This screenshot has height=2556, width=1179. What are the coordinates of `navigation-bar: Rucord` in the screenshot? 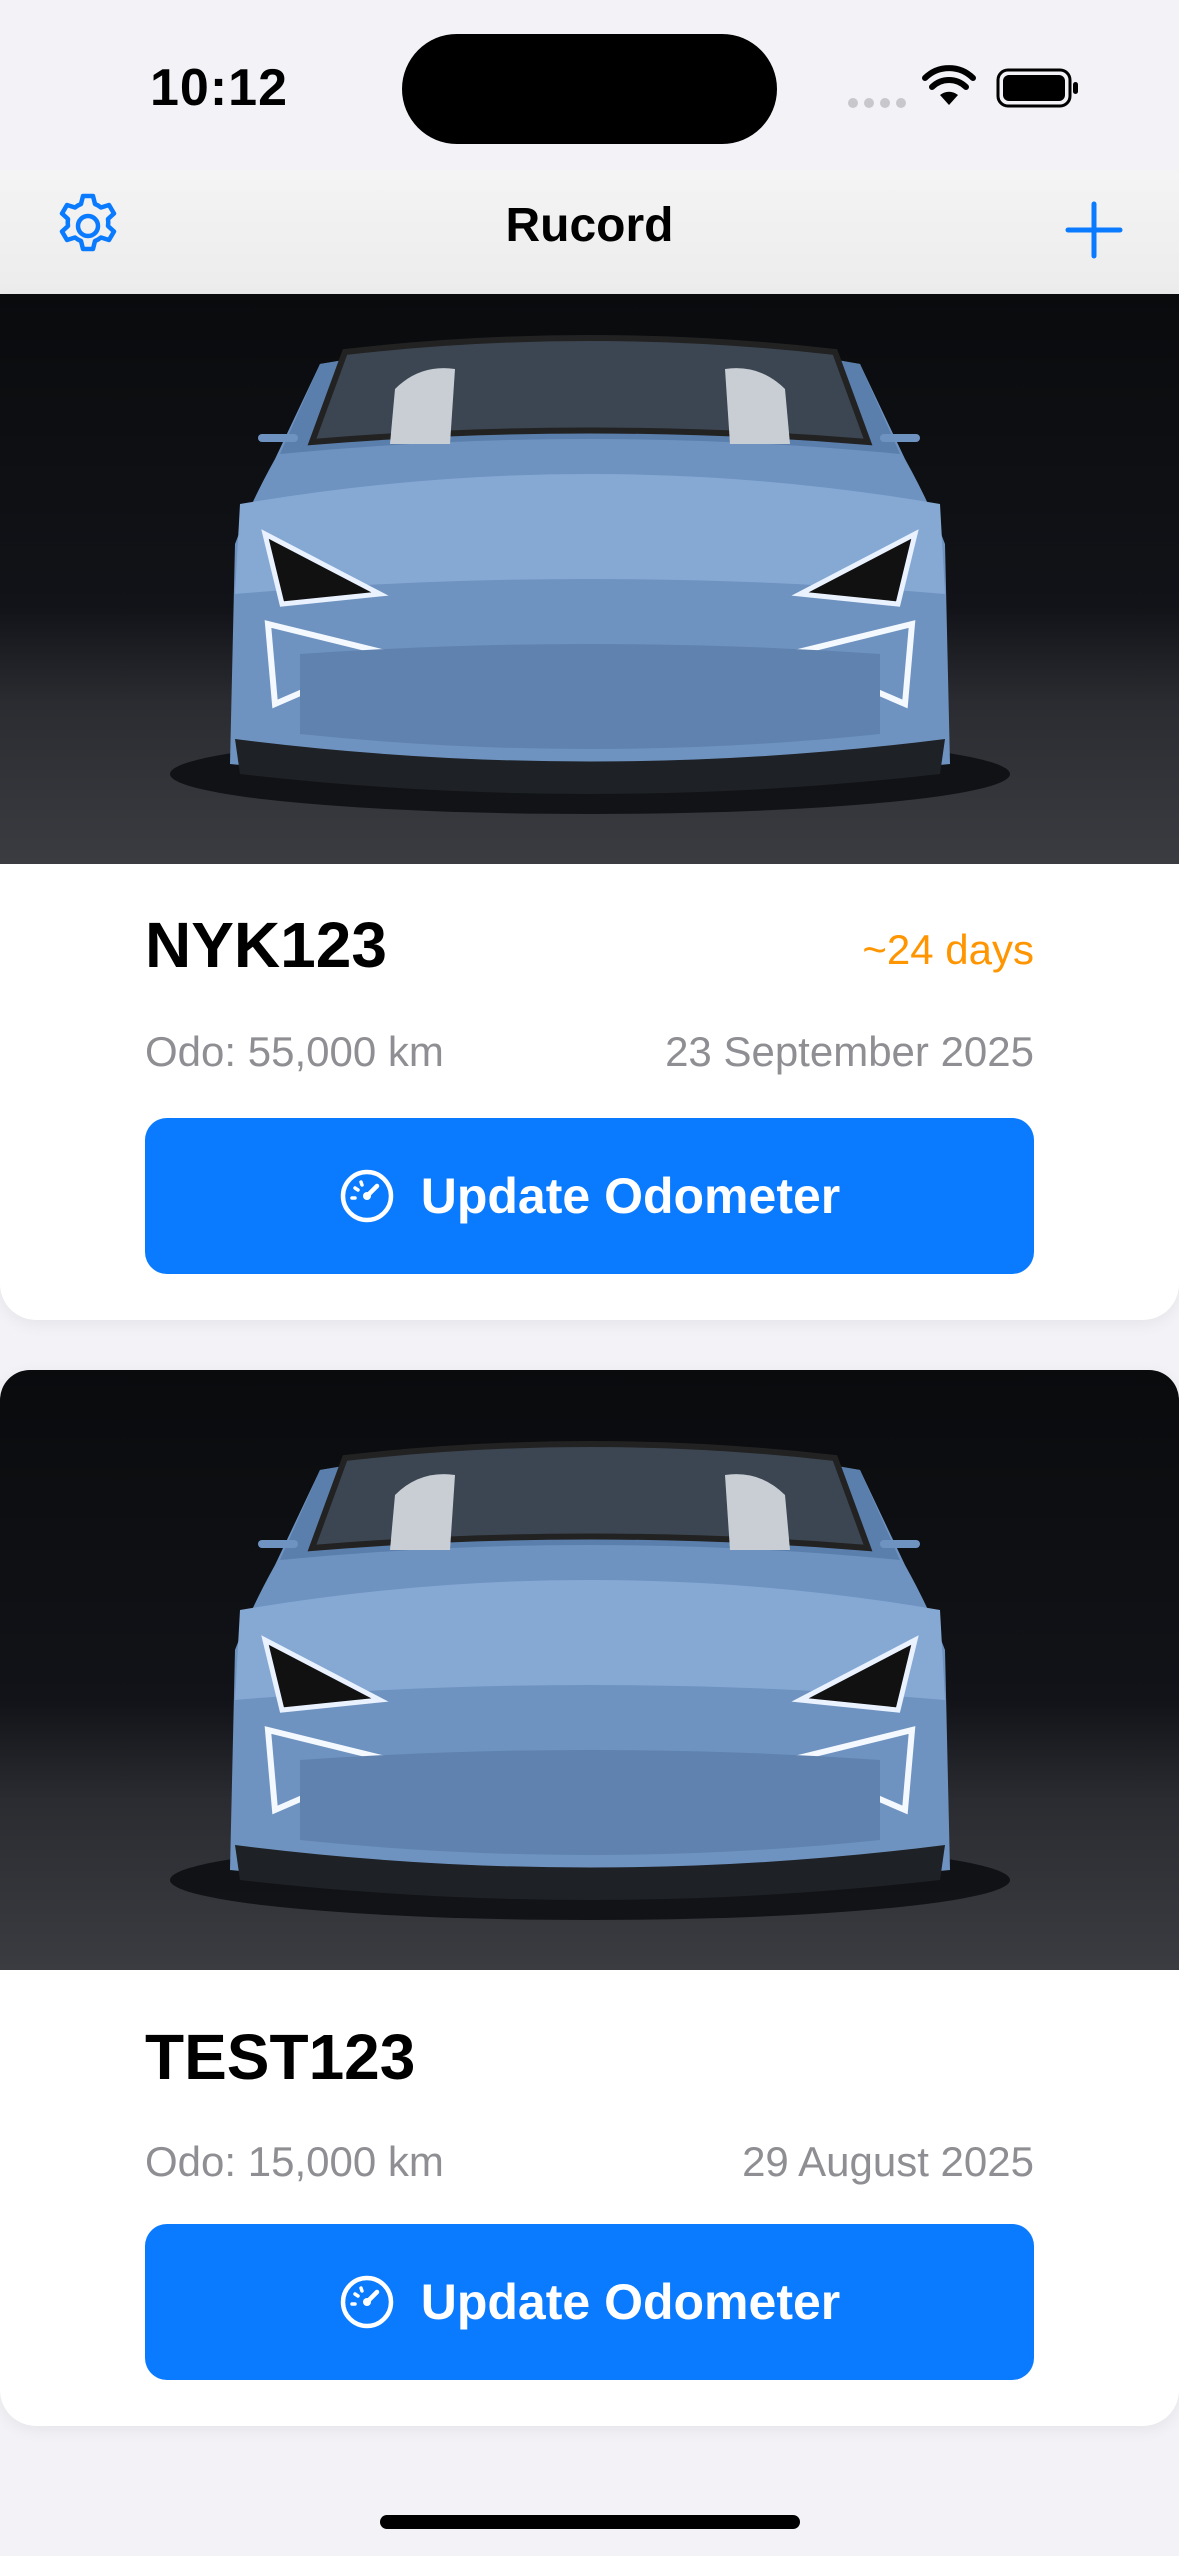 It's located at (589, 232).